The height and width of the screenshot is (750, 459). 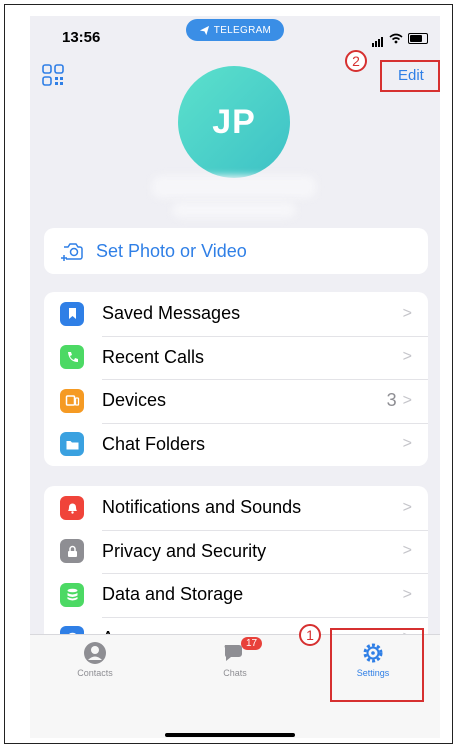 What do you see at coordinates (391, 400) in the screenshot?
I see `devices-count: 3` at bounding box center [391, 400].